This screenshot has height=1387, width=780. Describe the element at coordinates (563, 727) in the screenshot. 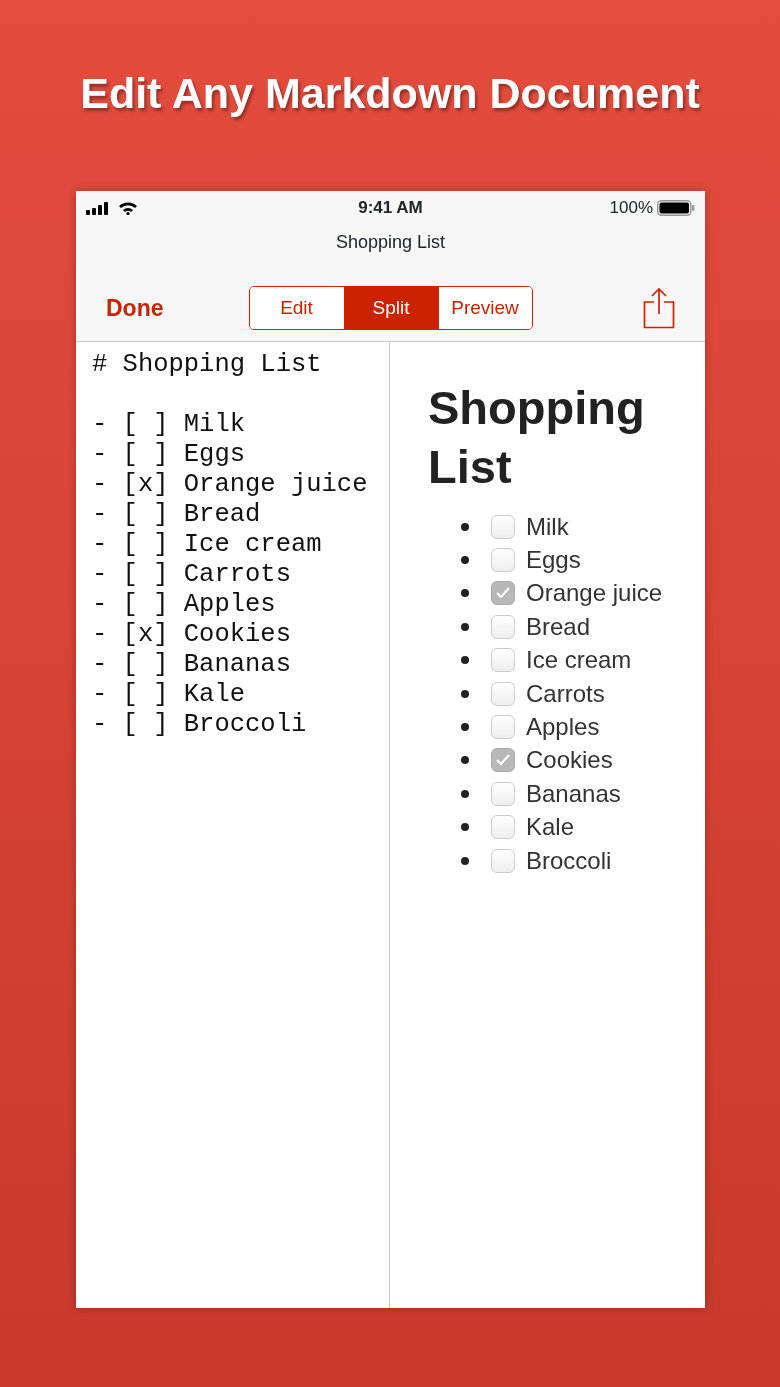

I see `item-label: Apples` at that location.